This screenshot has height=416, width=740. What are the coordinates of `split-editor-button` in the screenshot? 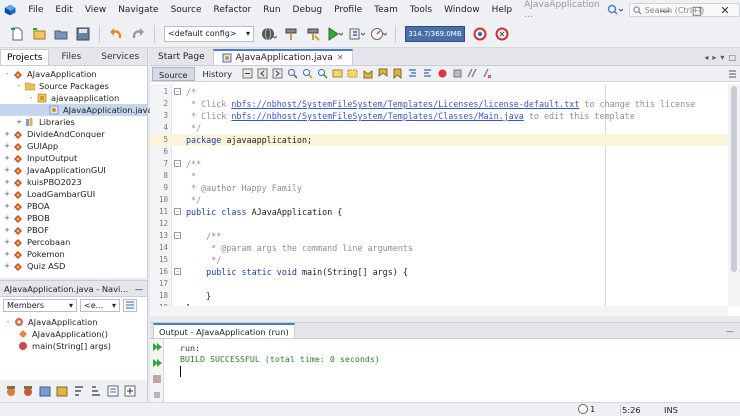 It's located at (732, 74).